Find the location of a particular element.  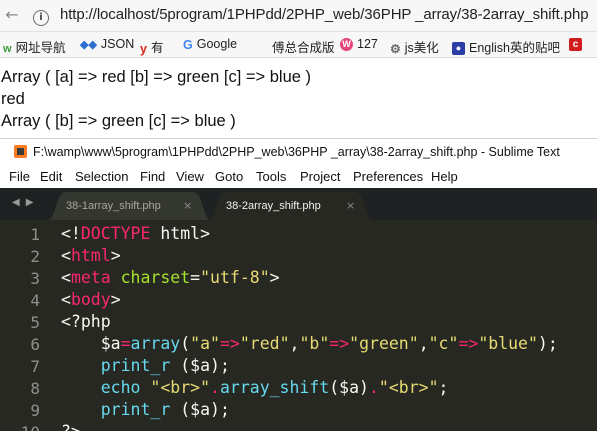

line-number-gutter: 1 2 3 4 5 6 7 8 9 10 is located at coordinates (24, 325).